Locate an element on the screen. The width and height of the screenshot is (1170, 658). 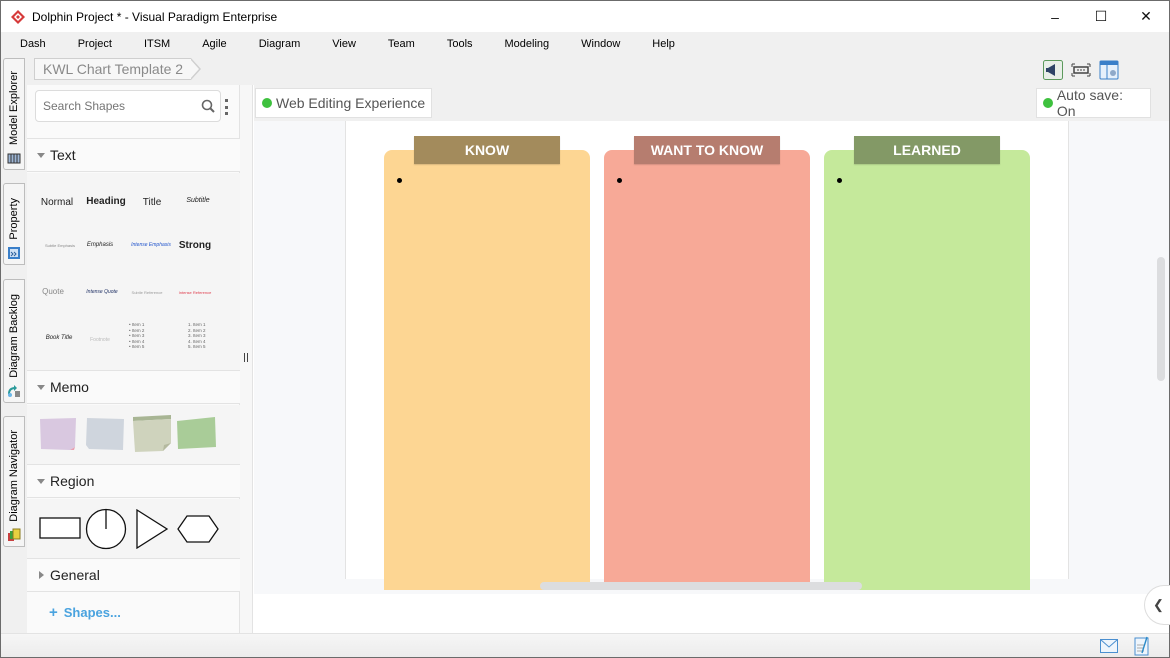
memo-gray-shape is located at coordinates (105, 434).